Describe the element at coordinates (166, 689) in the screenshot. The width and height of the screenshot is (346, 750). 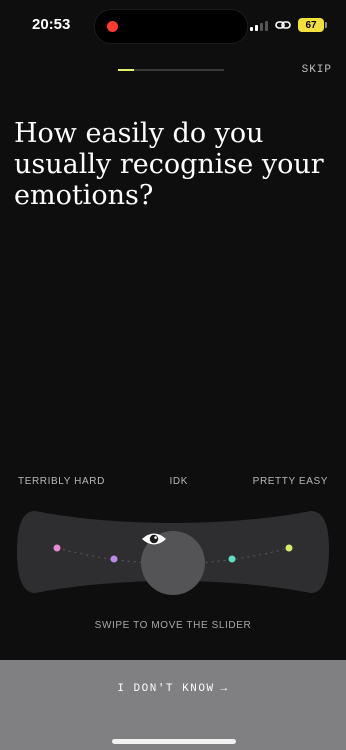
I see `i-dont-know-label: I DON'T KNOW` at that location.